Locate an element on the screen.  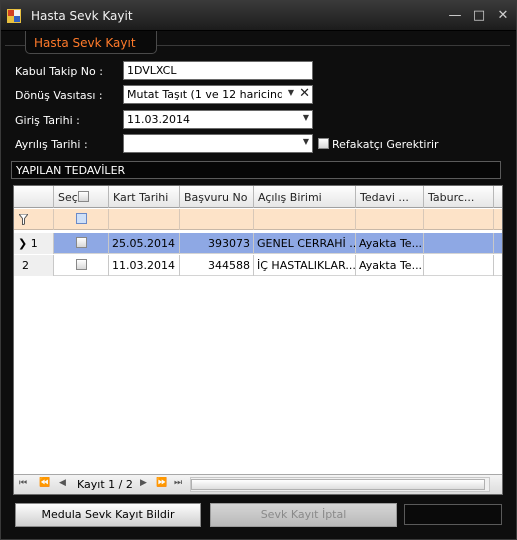
record-navigator: ⏮ ⏪ ◀ Kayıt 1 / 2 ▶ ⏩ ⏭ is located at coordinates (258, 484).